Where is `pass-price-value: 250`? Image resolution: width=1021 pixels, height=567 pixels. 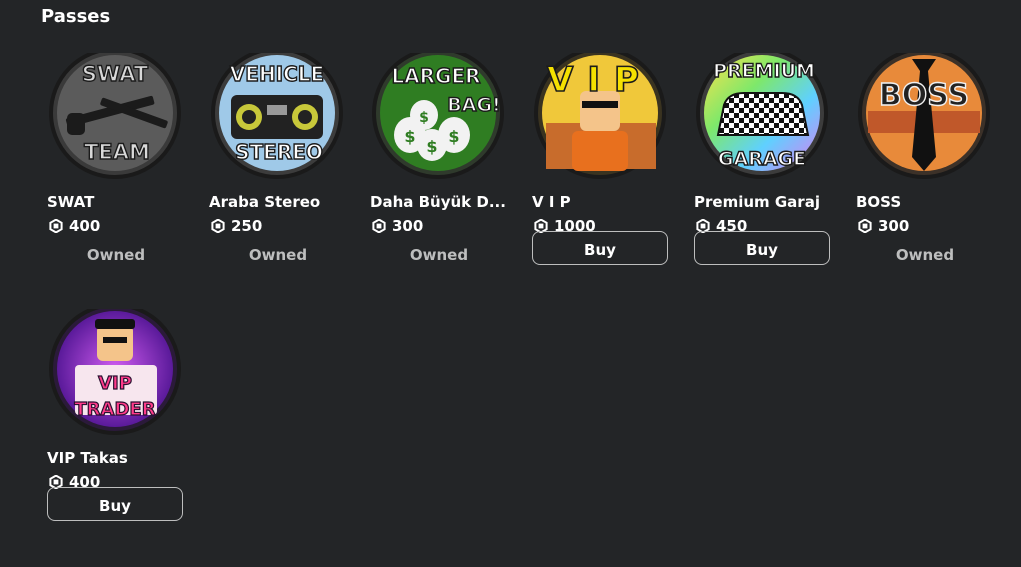 pass-price-value: 250 is located at coordinates (247, 226).